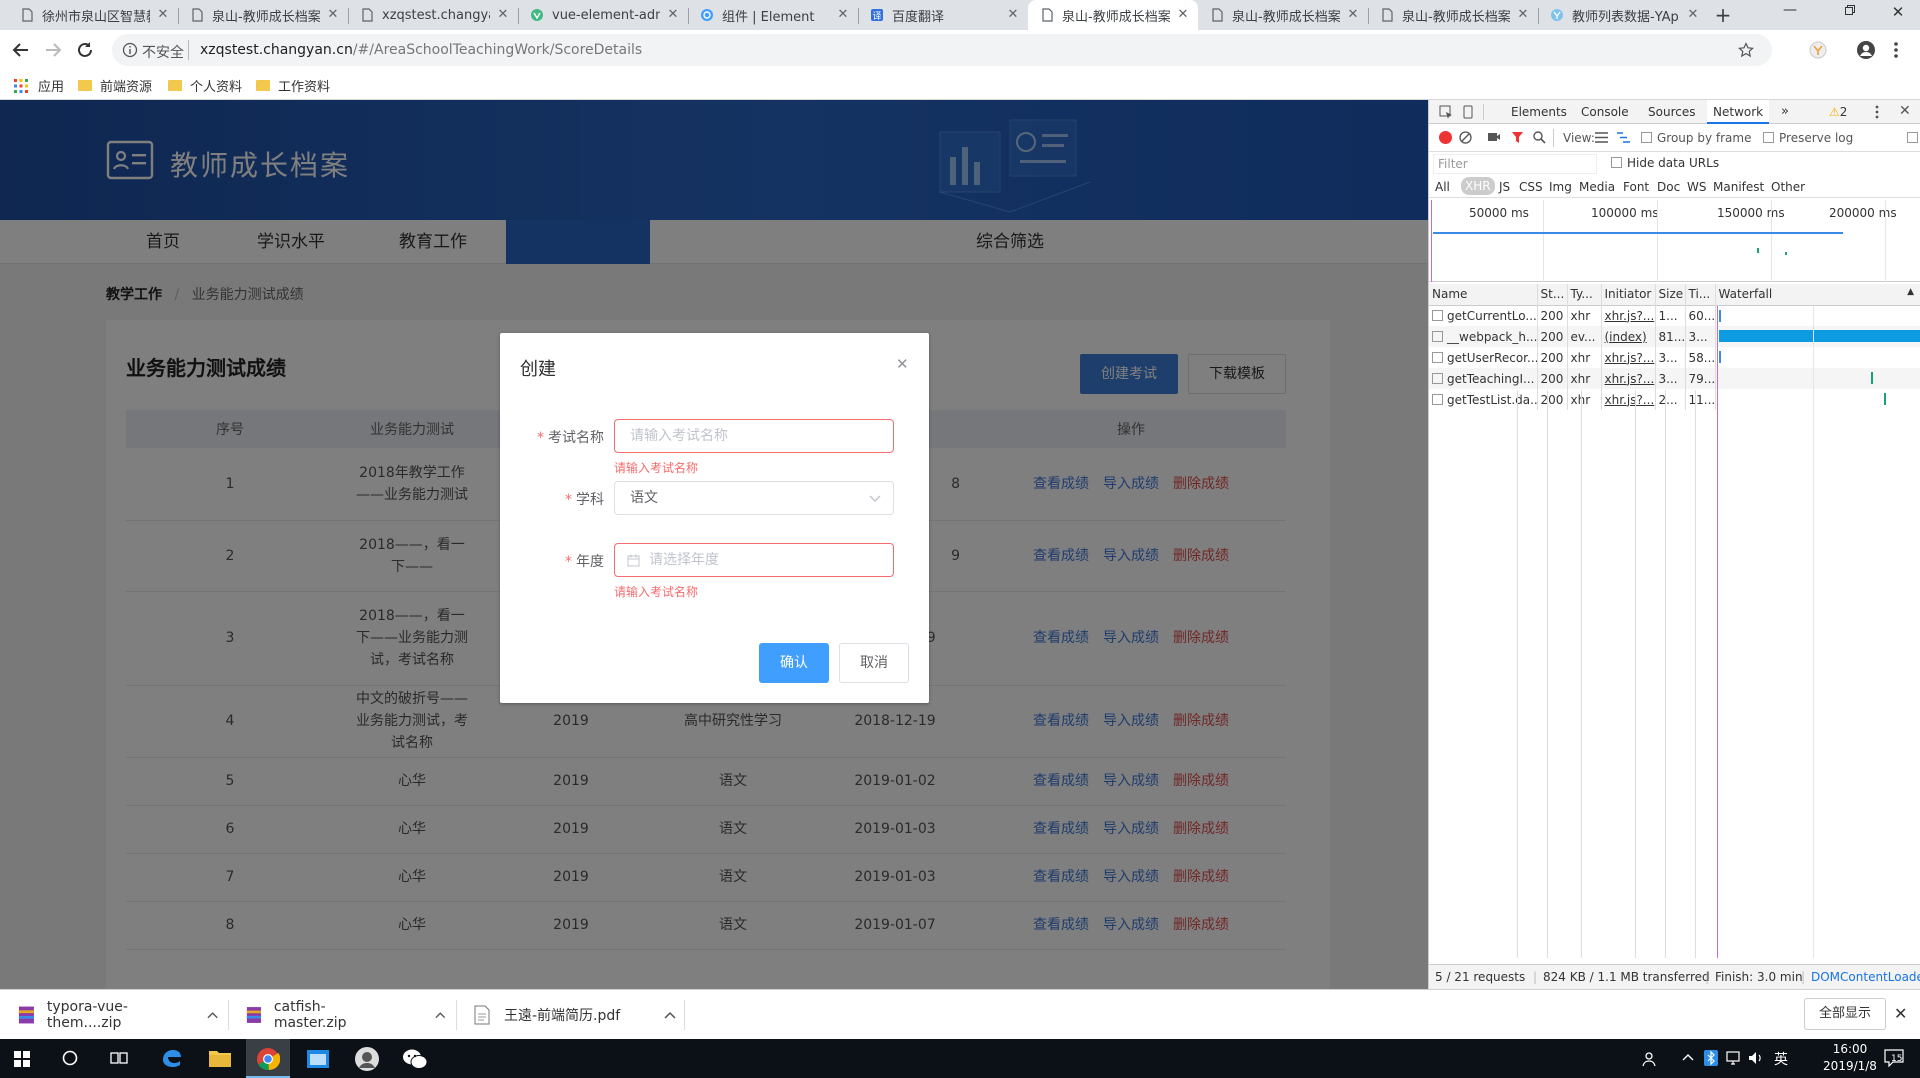 This screenshot has height=1078, width=1920. I want to click on type-filter-font: Font, so click(1636, 187).